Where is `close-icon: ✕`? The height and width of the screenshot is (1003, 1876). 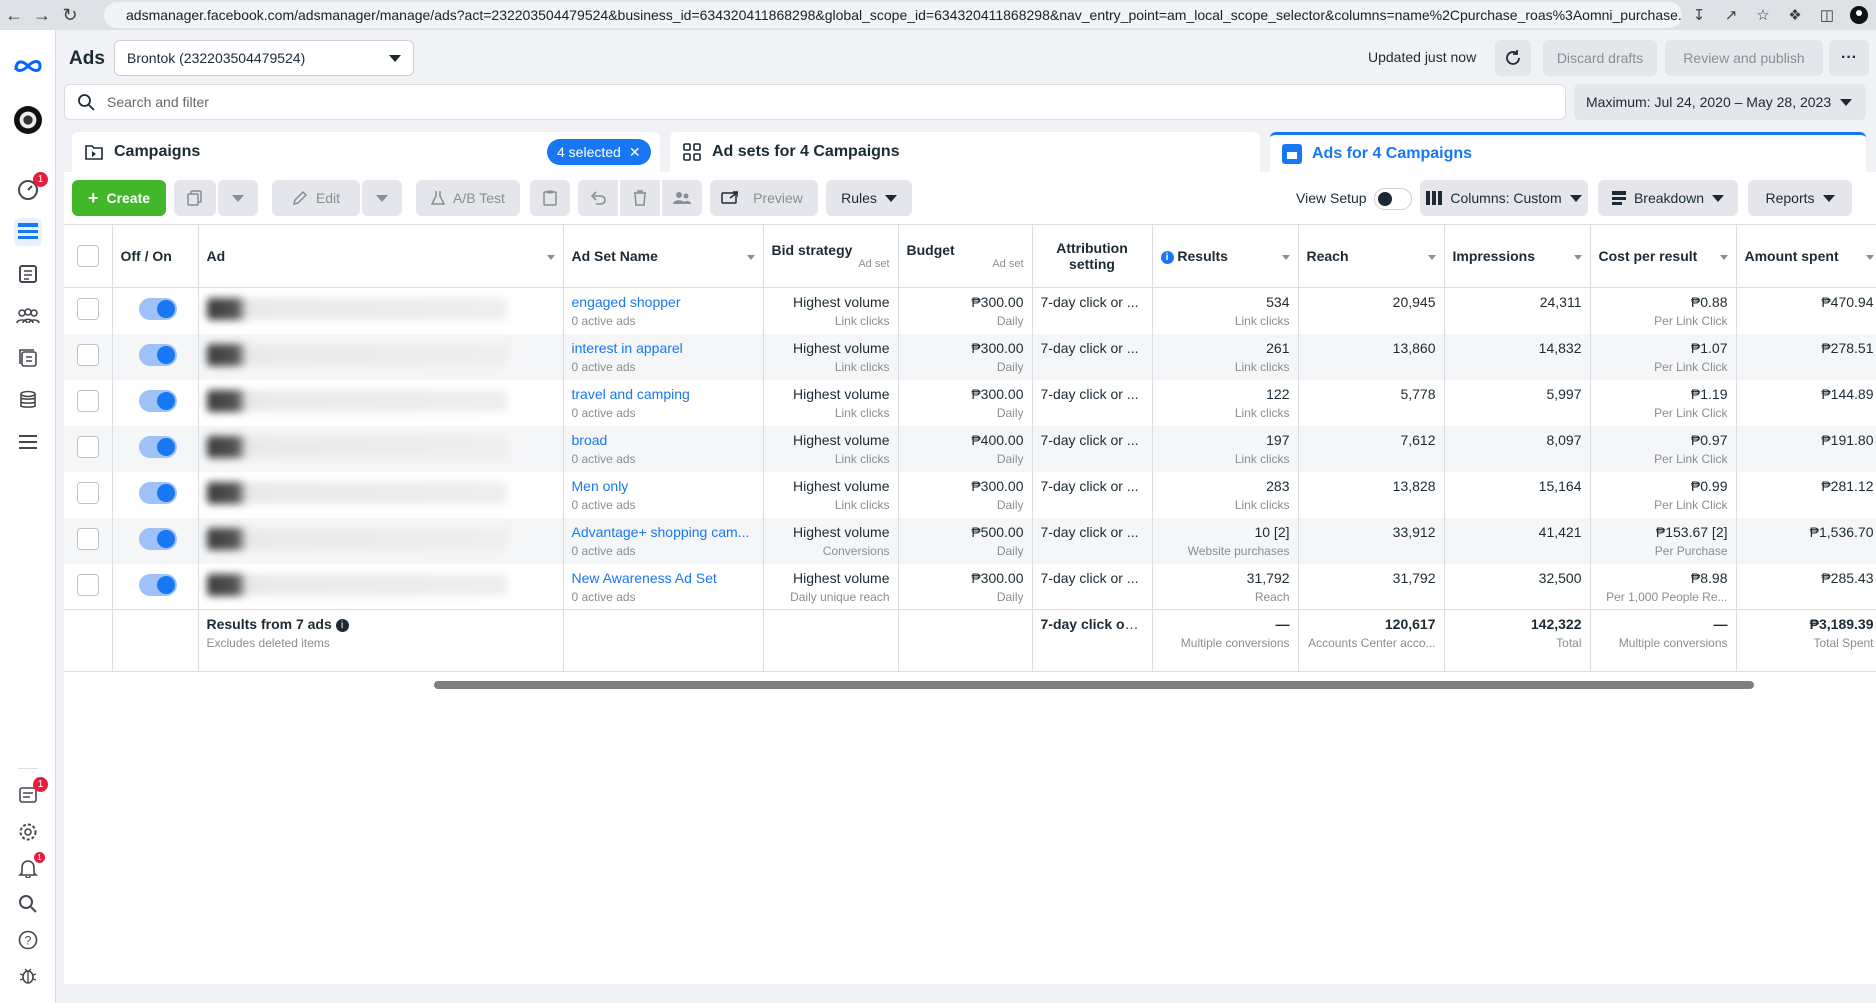
close-icon: ✕ is located at coordinates (635, 152).